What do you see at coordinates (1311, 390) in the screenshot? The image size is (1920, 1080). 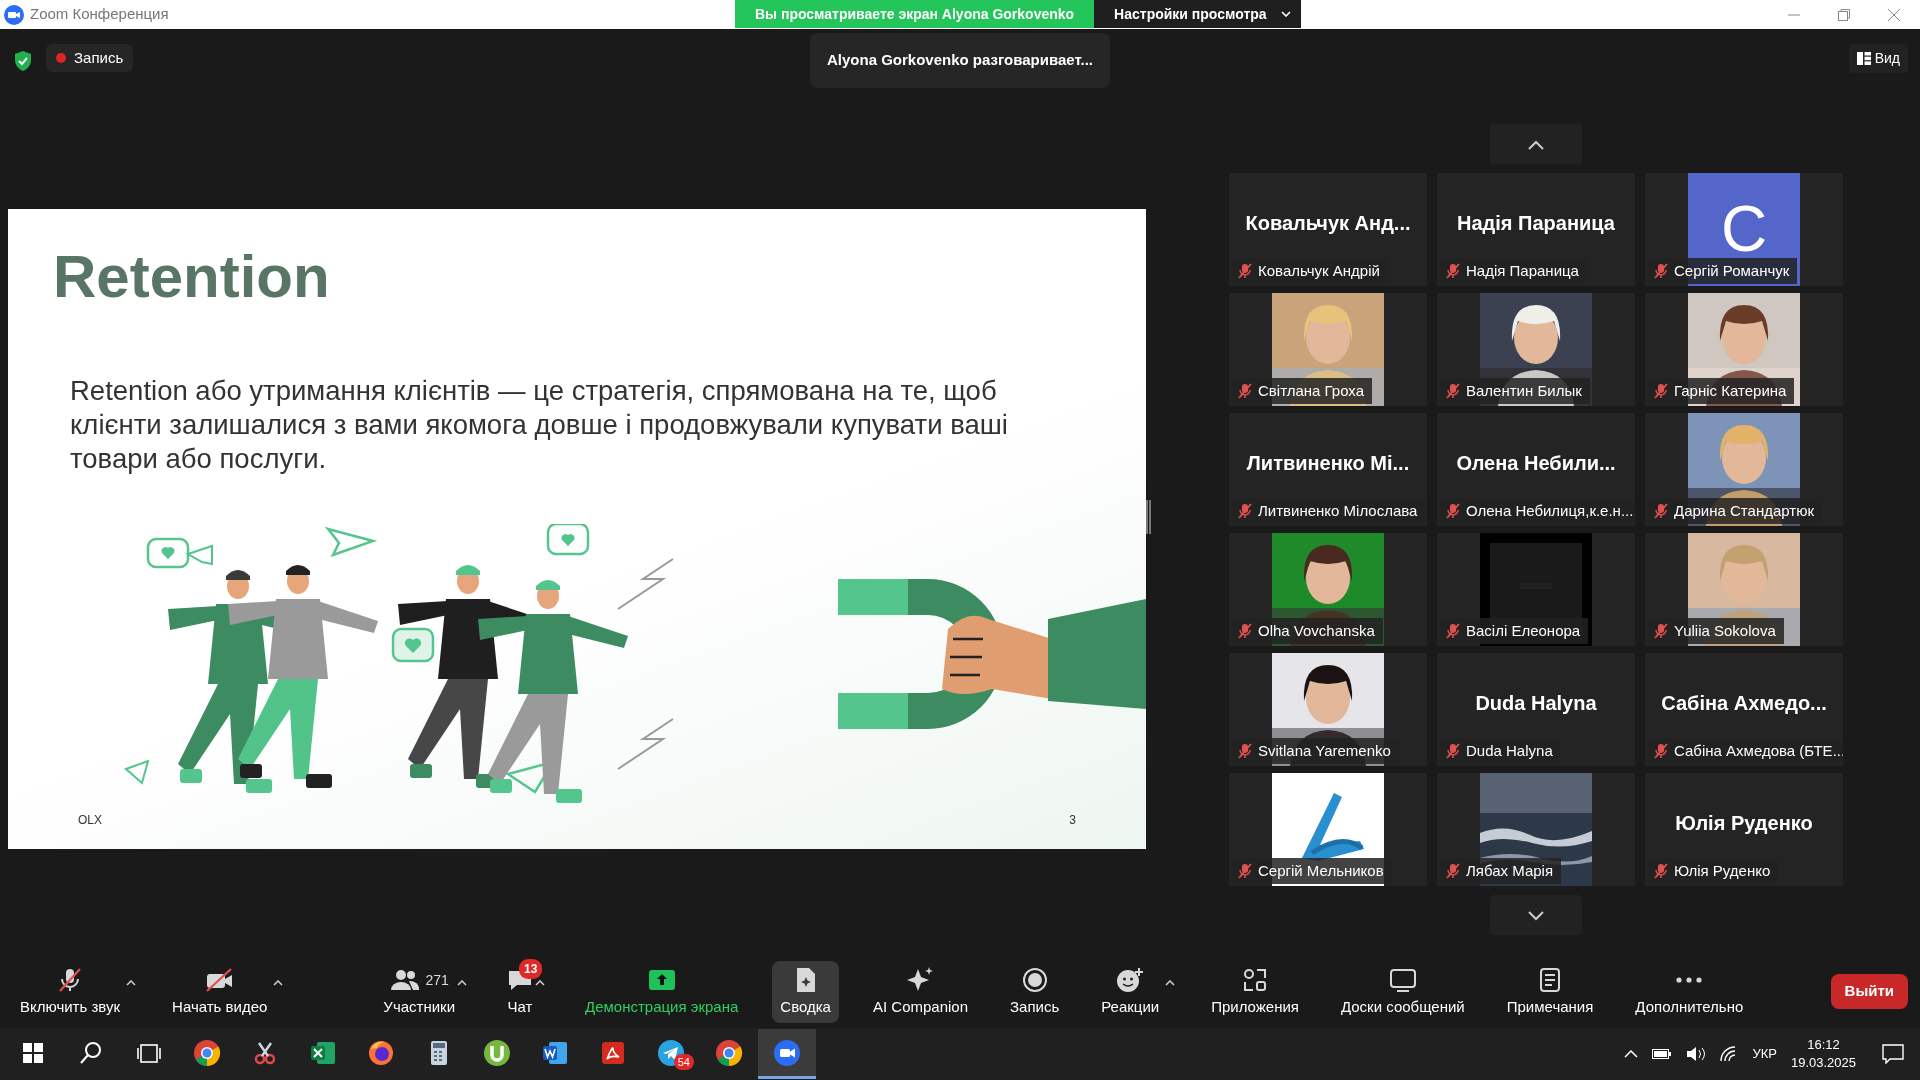 I see `participant-name: Світлана Гроха` at bounding box center [1311, 390].